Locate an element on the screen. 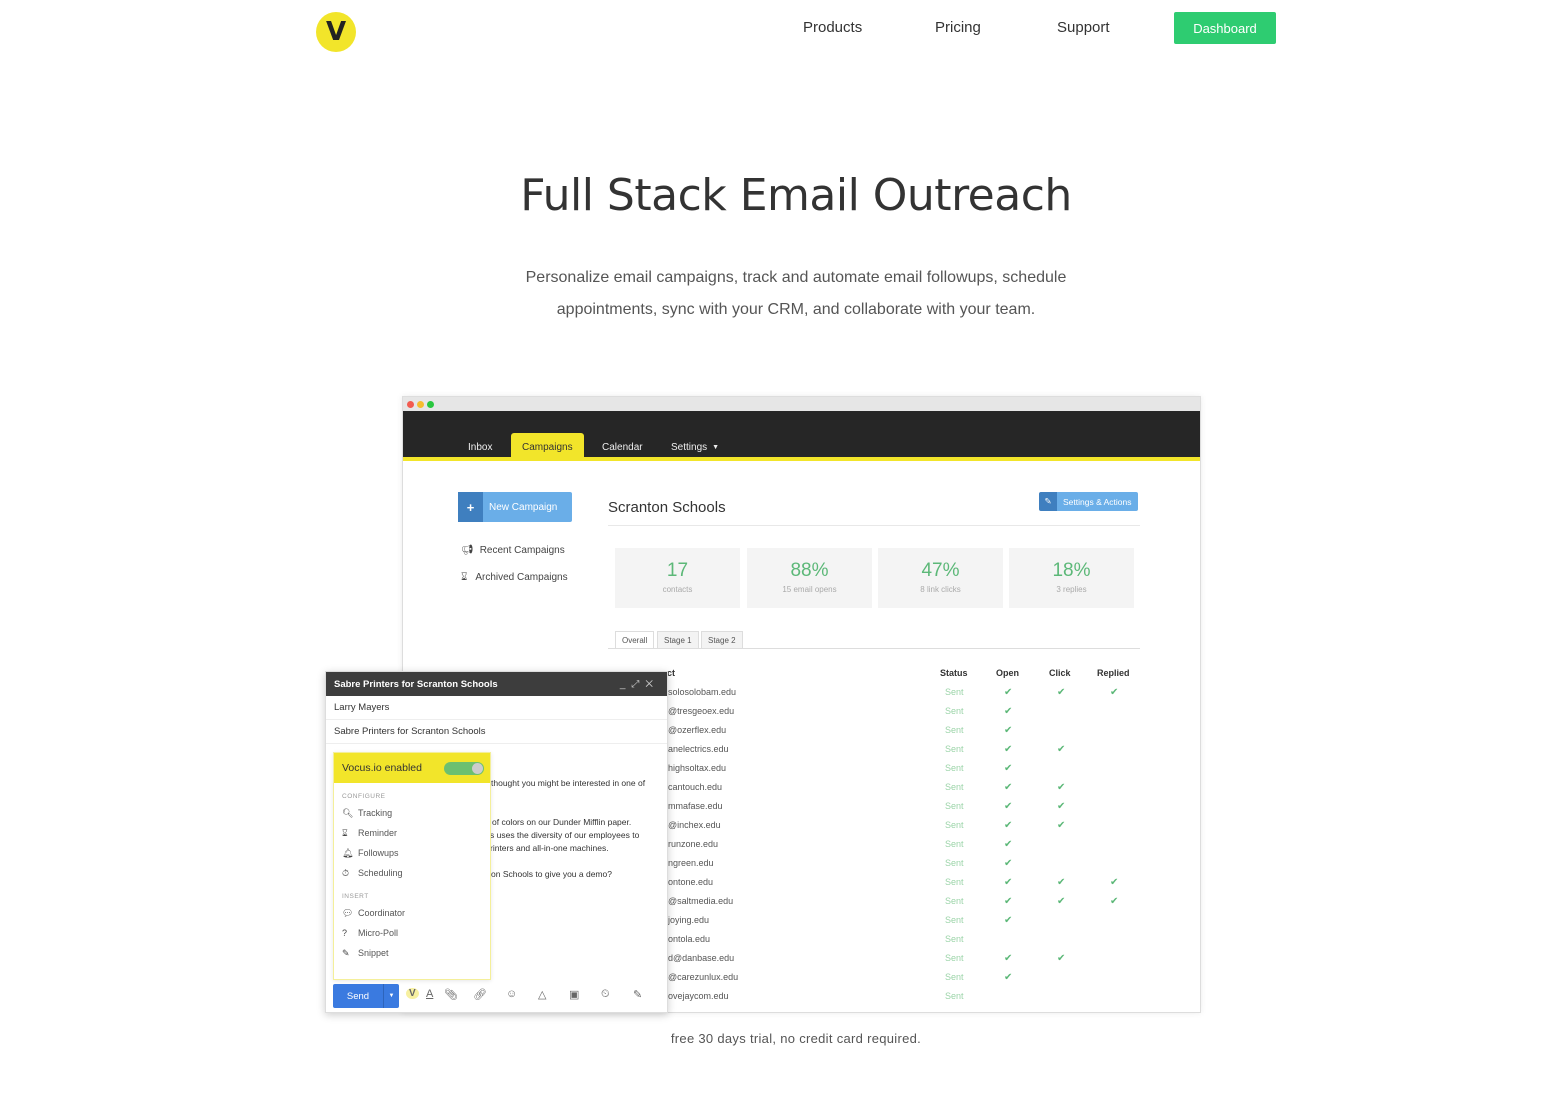  menu-followups: 🔔︎ Followups is located at coordinates (412, 853).